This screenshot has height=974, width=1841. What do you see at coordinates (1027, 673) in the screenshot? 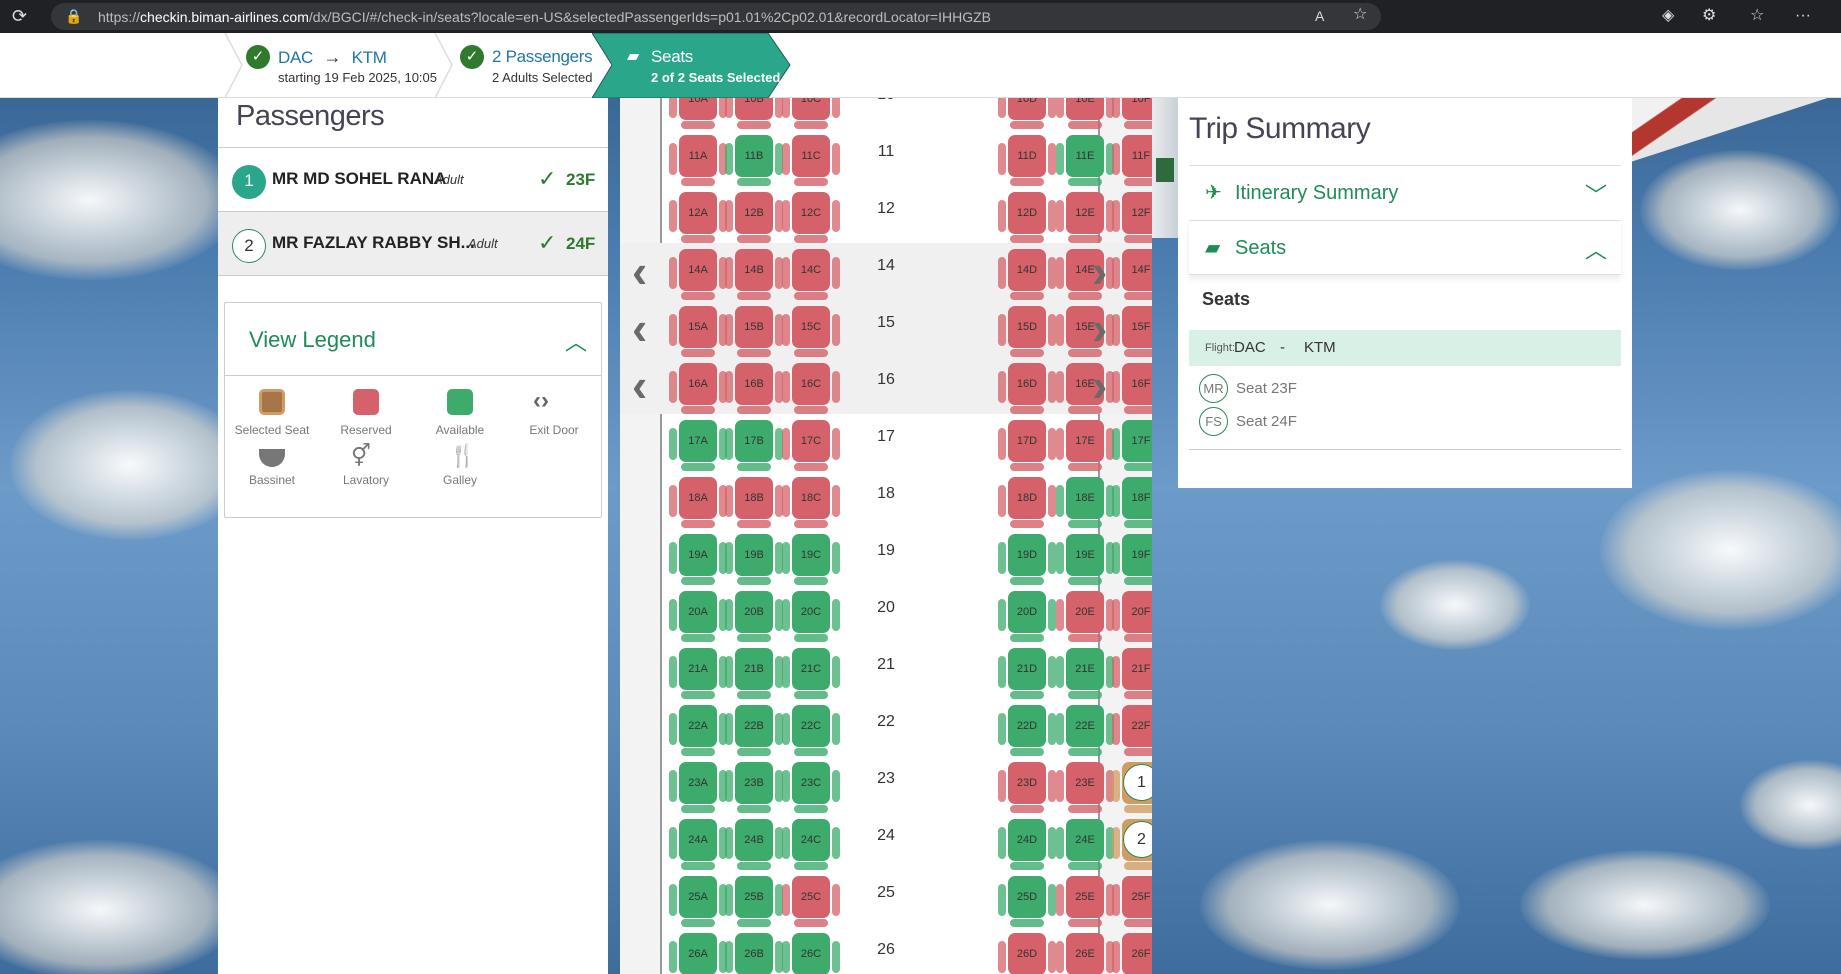
I see `seat-21D: 21D` at bounding box center [1027, 673].